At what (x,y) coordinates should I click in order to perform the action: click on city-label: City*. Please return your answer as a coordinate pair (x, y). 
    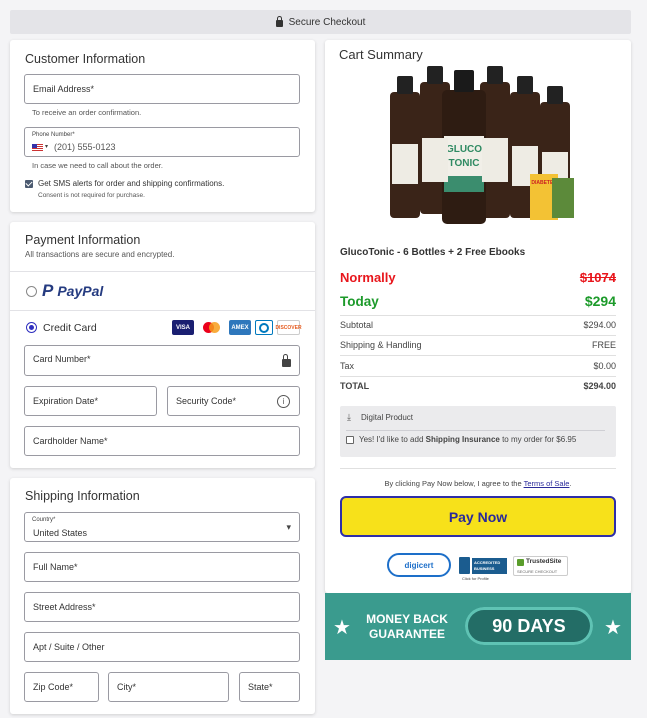
    Looking at the image, I should click on (127, 687).